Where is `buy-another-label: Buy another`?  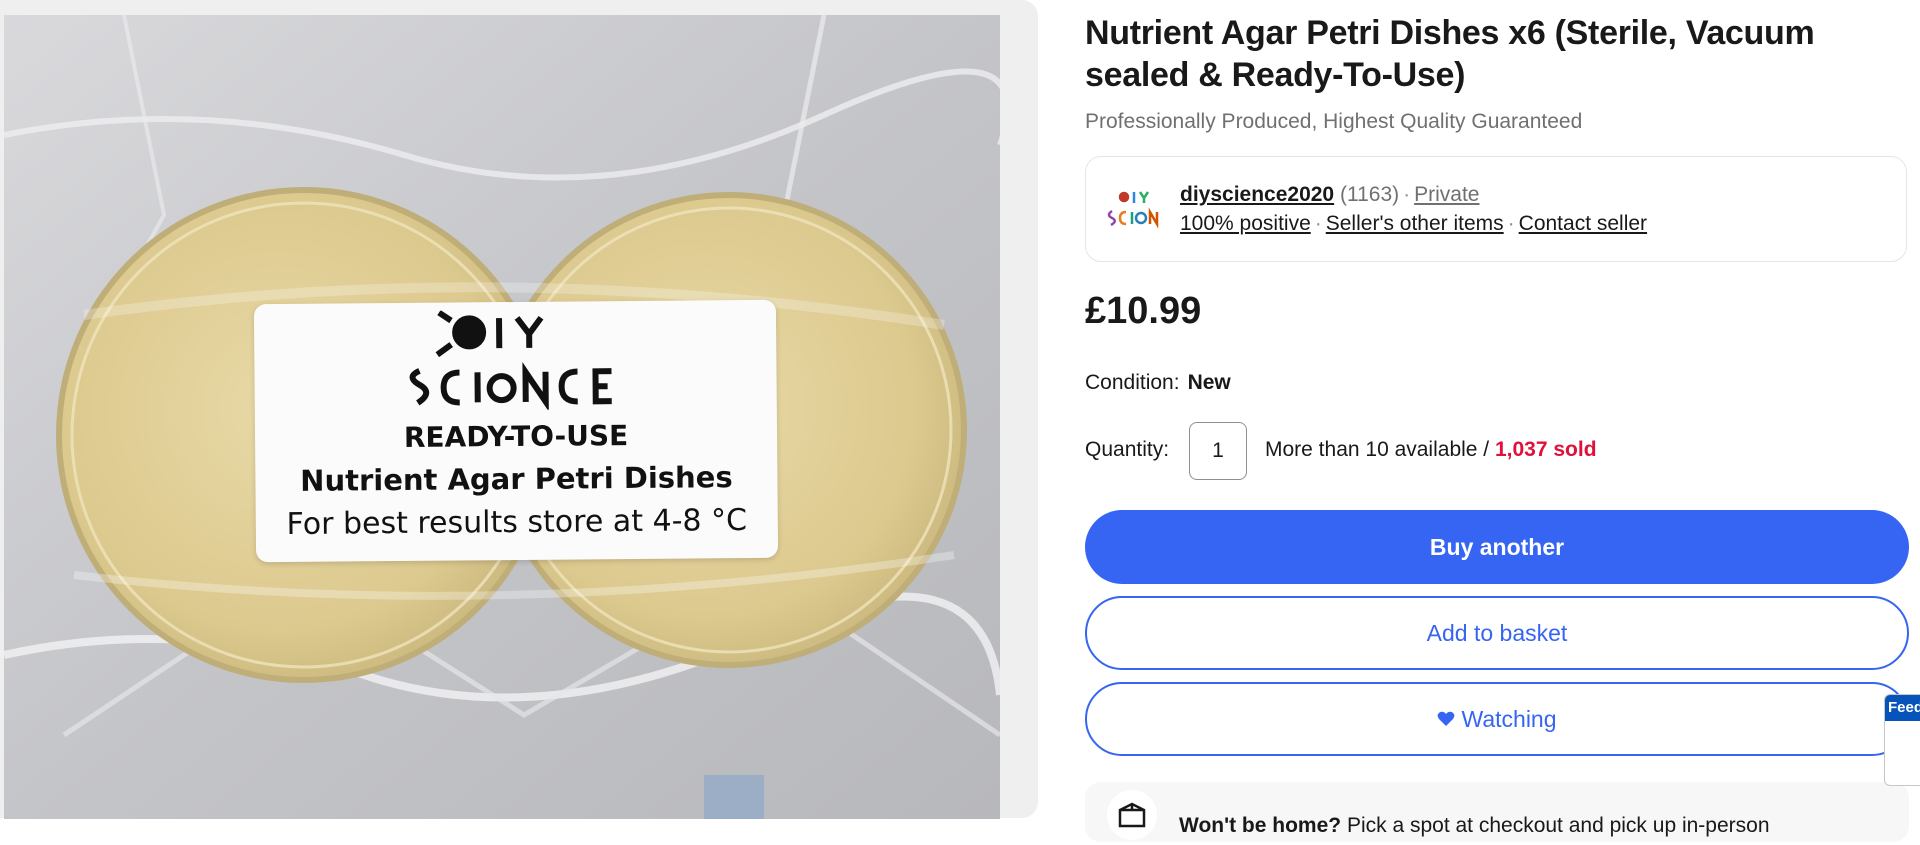
buy-another-label: Buy another is located at coordinates (1497, 547).